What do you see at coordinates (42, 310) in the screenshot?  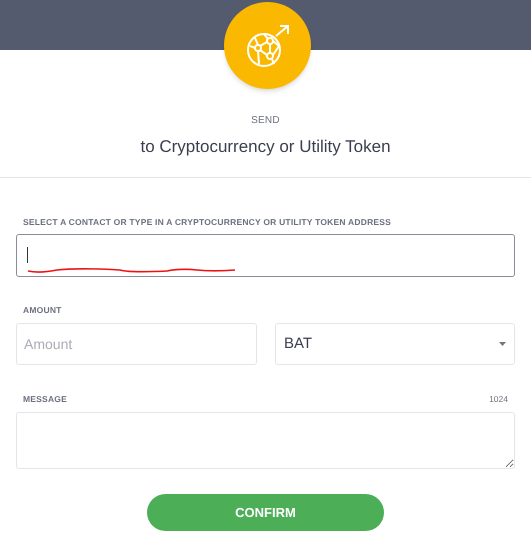 I see `amount-label: AMOUNT` at bounding box center [42, 310].